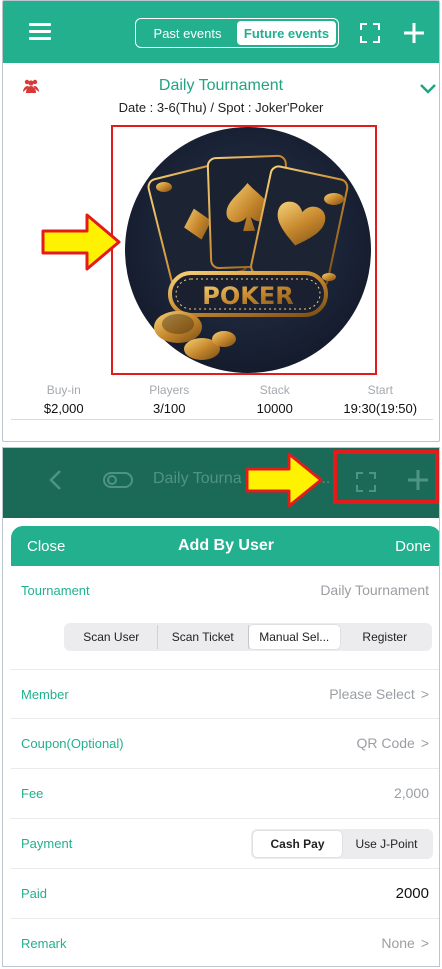  Describe the element at coordinates (221, 85) in the screenshot. I see `event-title: Daily Tournament` at that location.